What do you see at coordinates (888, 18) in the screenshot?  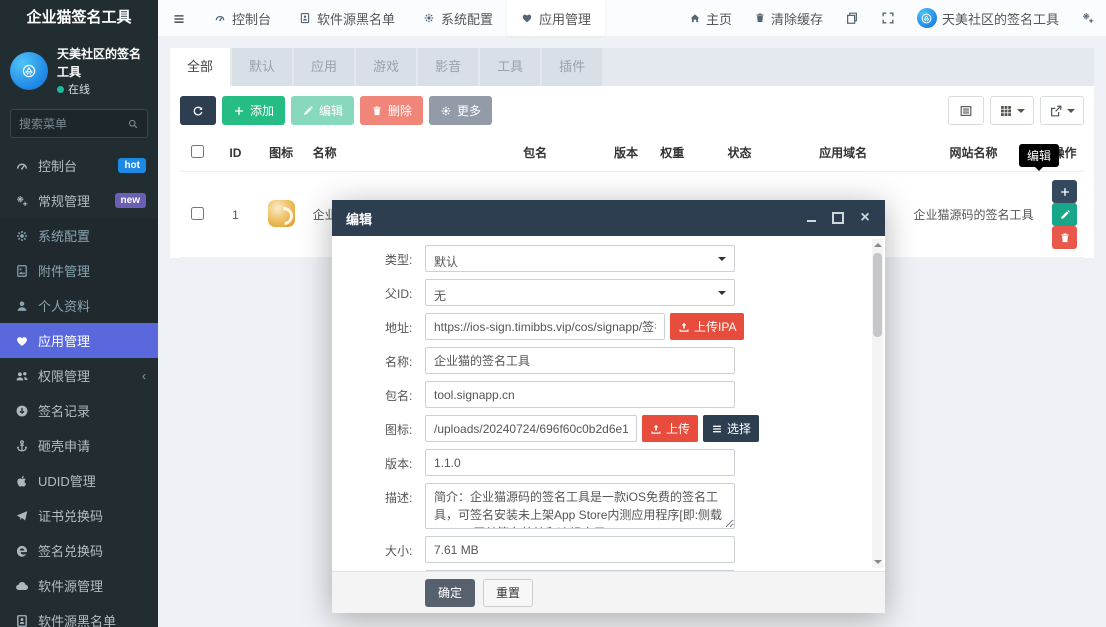 I see `fullscreen-button` at bounding box center [888, 18].